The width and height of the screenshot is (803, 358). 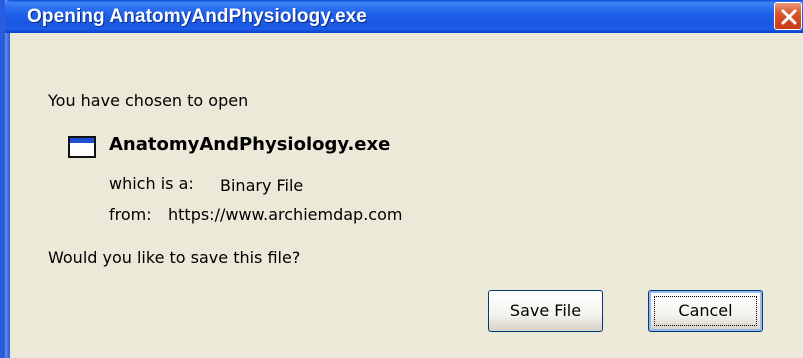 I want to click on cancel-button-label: Cancel, so click(x=705, y=310).